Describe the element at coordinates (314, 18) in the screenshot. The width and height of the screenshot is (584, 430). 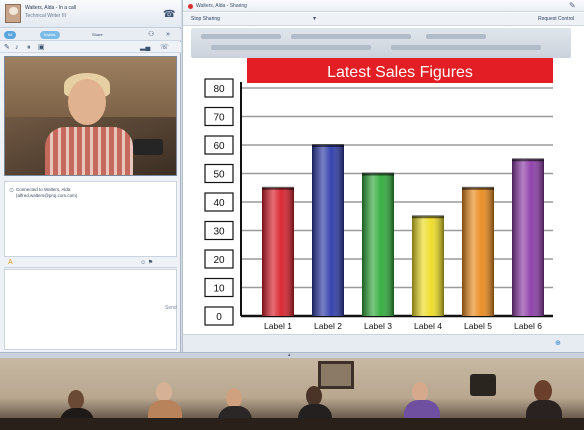
I see `chevron-down-icon: ▾` at that location.